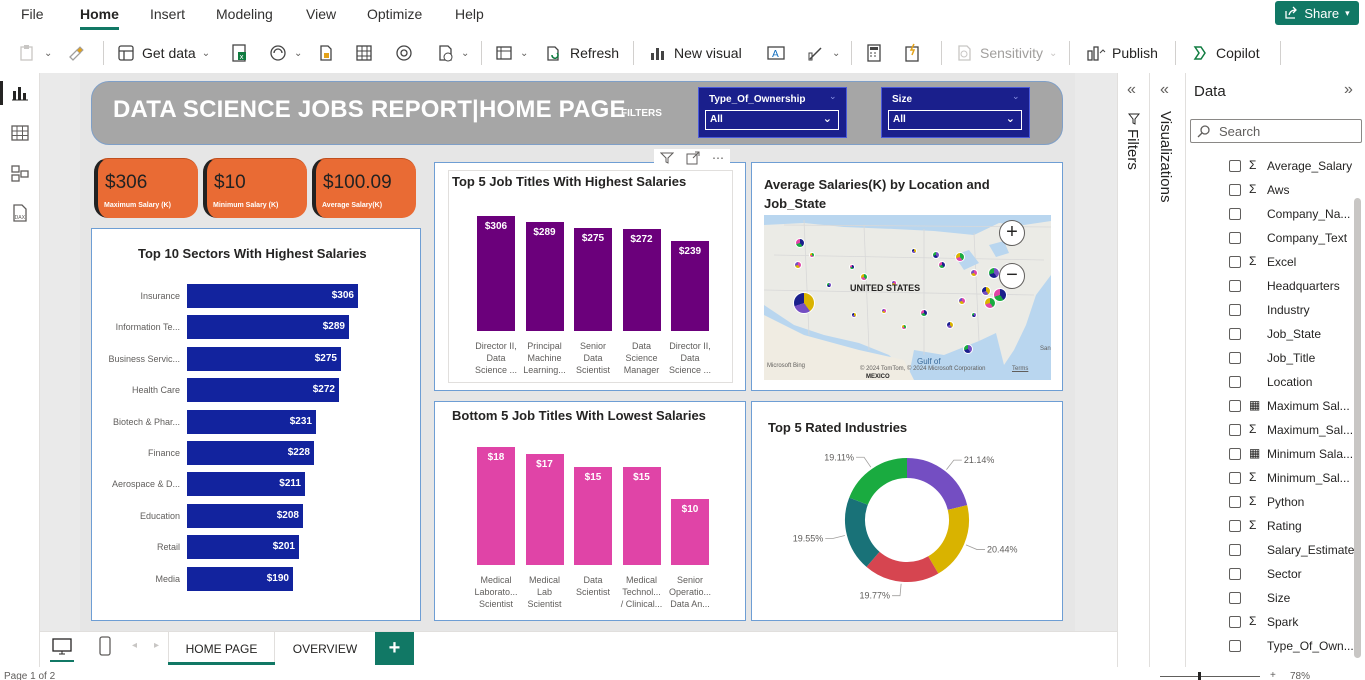  Describe the element at coordinates (912, 53) in the screenshot. I see `quick-measure-button` at that location.